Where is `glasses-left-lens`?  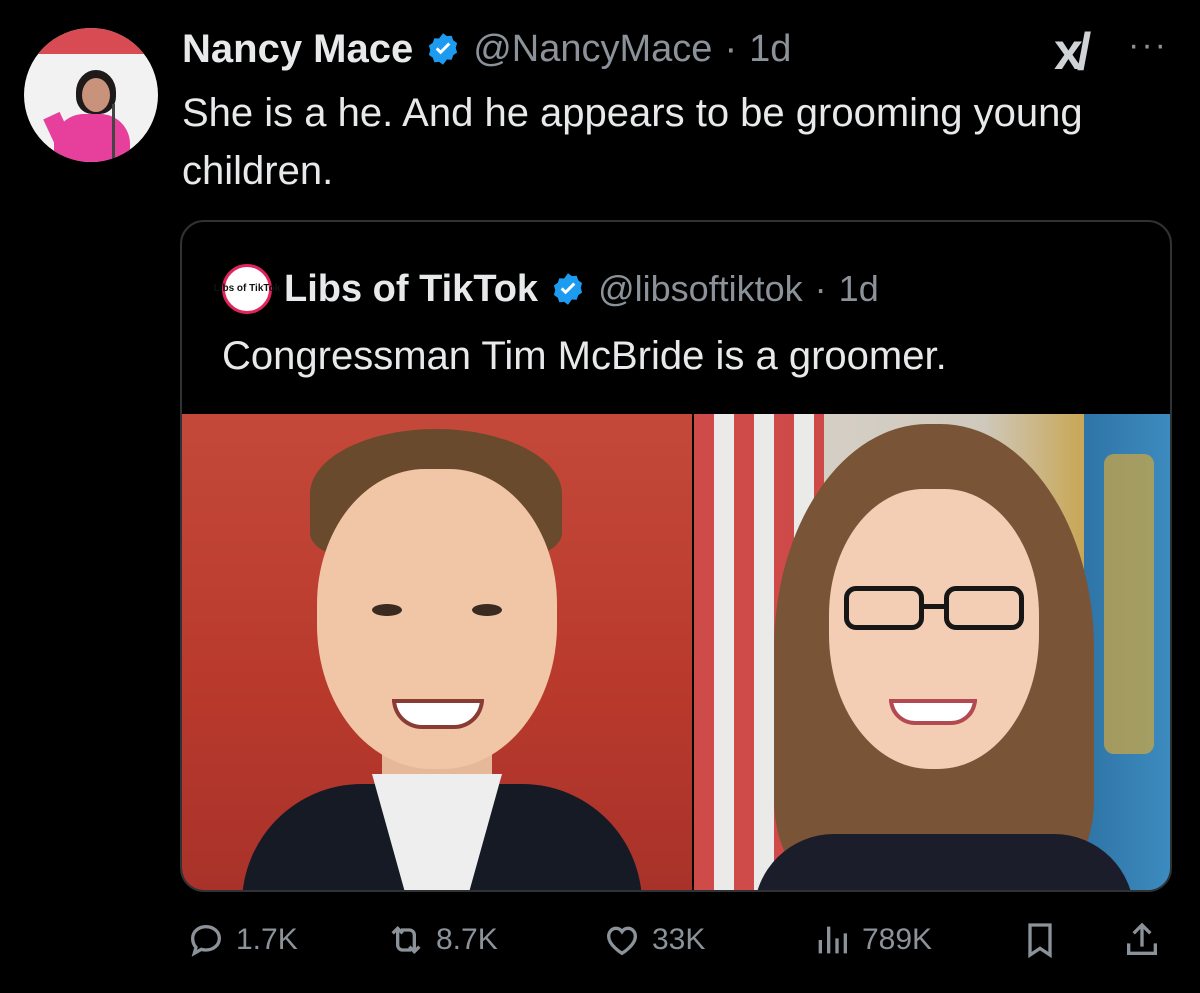
glasses-left-lens is located at coordinates (884, 608).